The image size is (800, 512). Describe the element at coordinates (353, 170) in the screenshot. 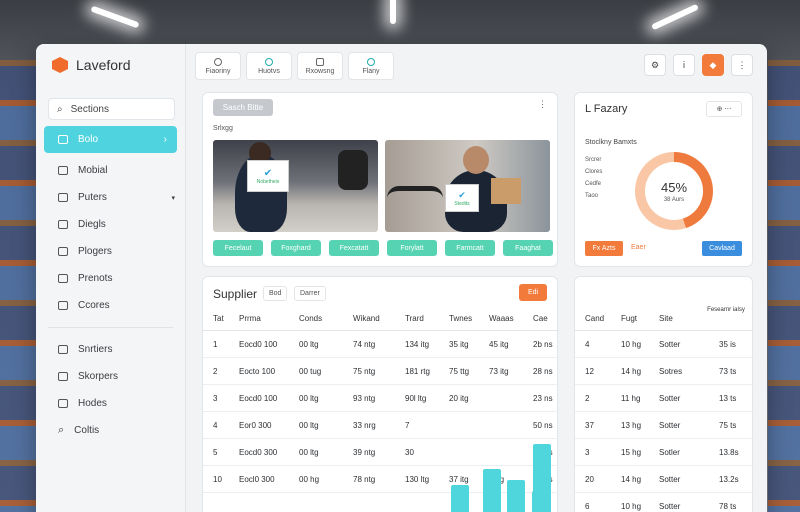

I see `forklift-wheel` at that location.